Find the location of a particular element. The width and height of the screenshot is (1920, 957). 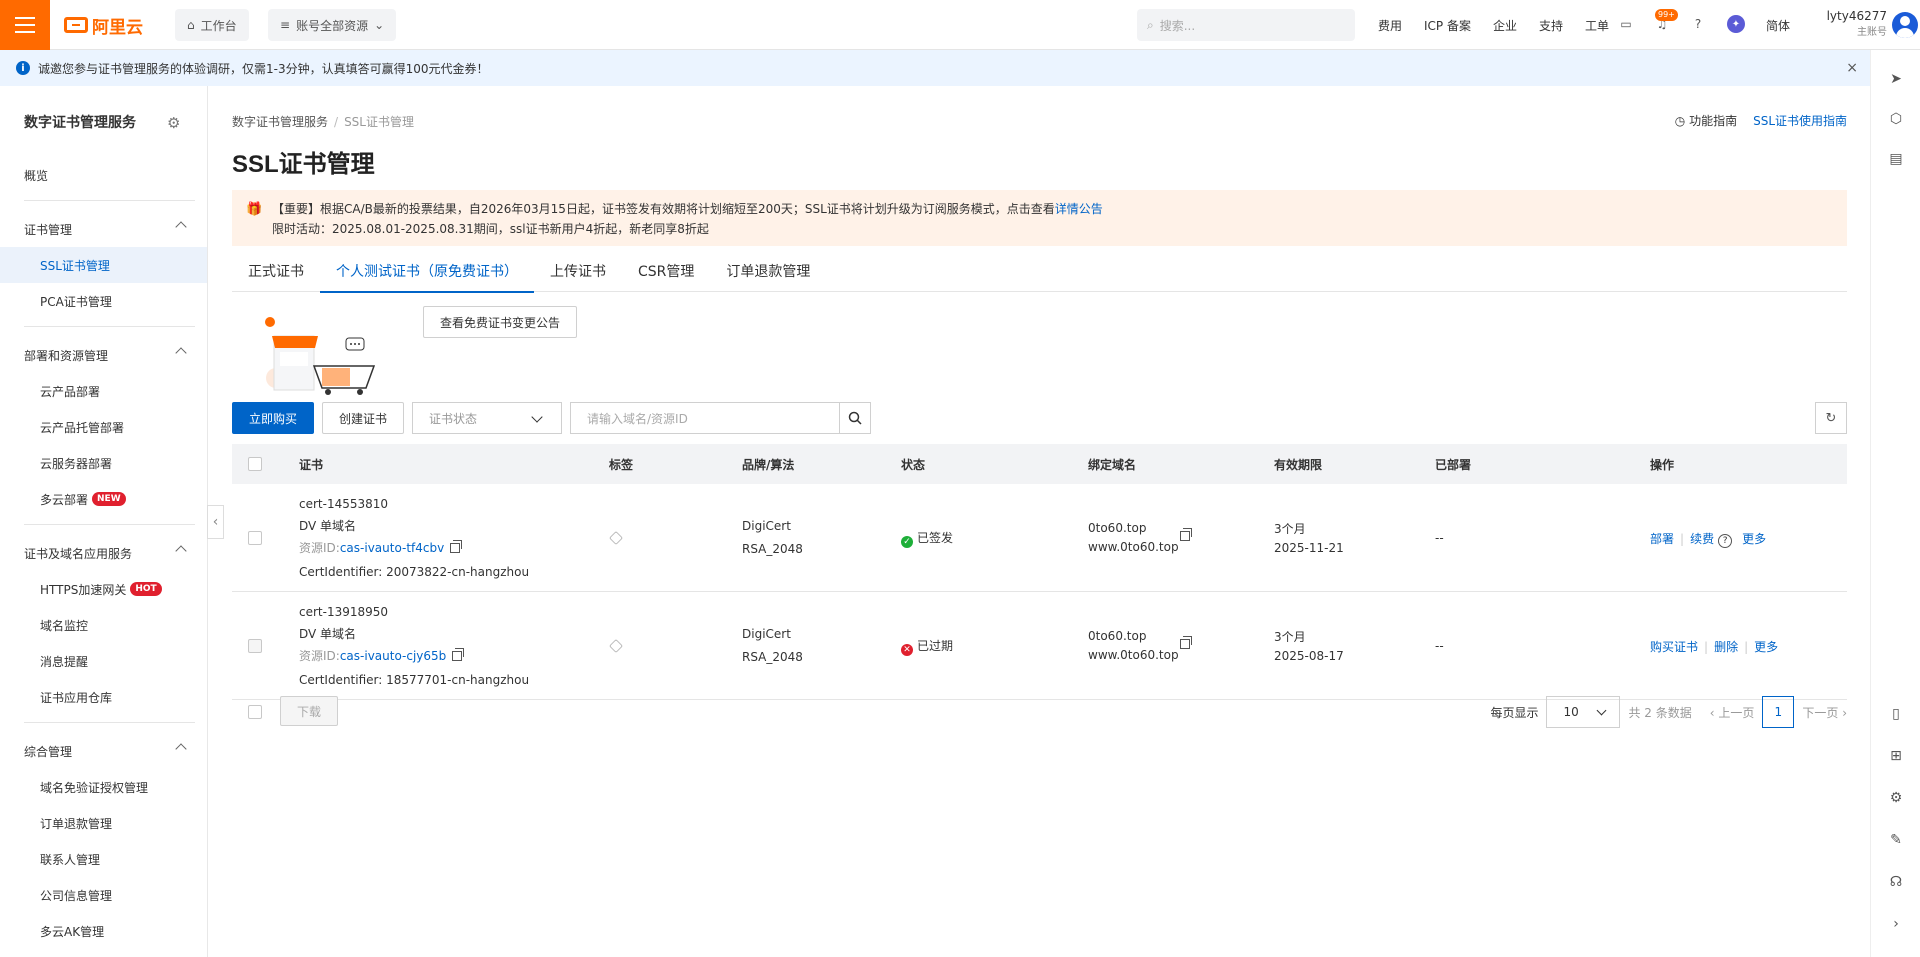

avatar is located at coordinates (1905, 25).